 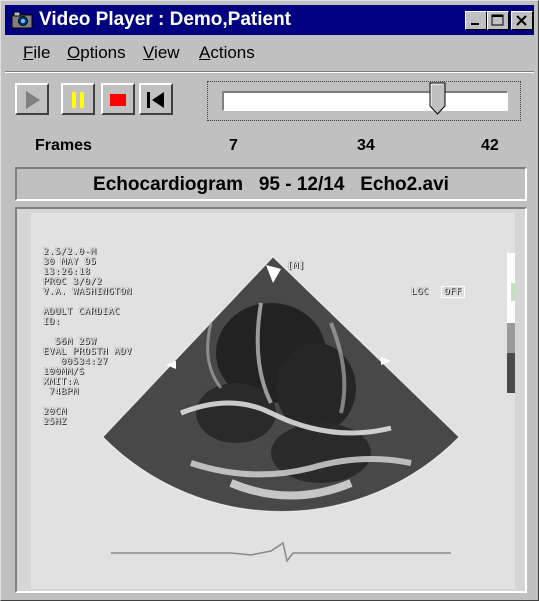 I want to click on minimize-button, so click(x=476, y=20).